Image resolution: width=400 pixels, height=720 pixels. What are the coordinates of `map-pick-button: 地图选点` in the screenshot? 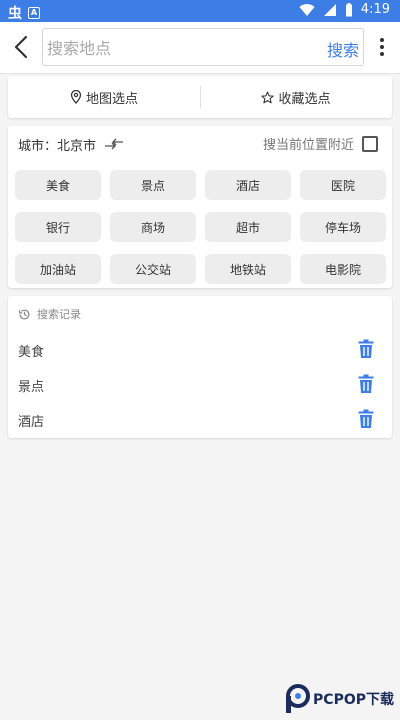 It's located at (104, 97).